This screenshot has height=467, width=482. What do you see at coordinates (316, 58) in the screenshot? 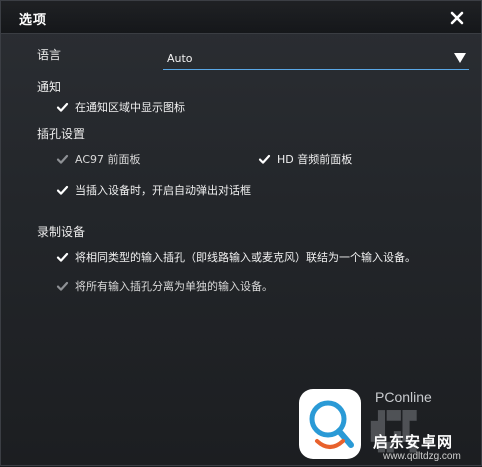
I see `language-select: Auto` at bounding box center [316, 58].